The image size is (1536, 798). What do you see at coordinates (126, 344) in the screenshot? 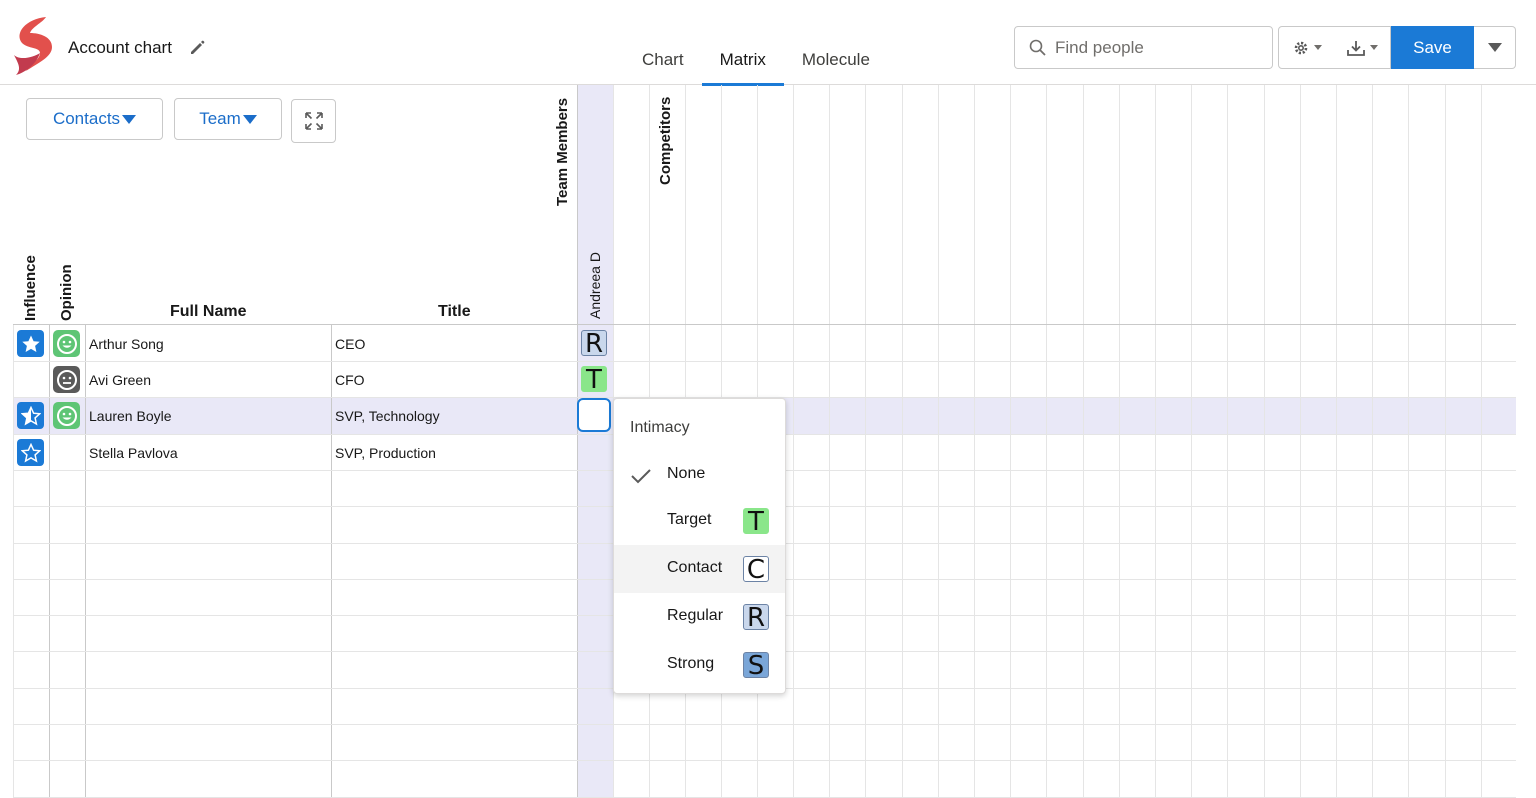
I see `row-name: Arthur Song` at bounding box center [126, 344].